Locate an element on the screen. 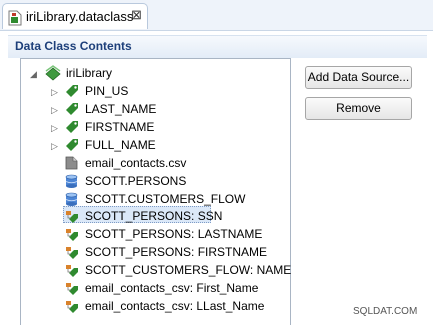 This screenshot has height=325, width=433. tree-item-label: email_contacts_csv: LLast_Name is located at coordinates (175, 306).